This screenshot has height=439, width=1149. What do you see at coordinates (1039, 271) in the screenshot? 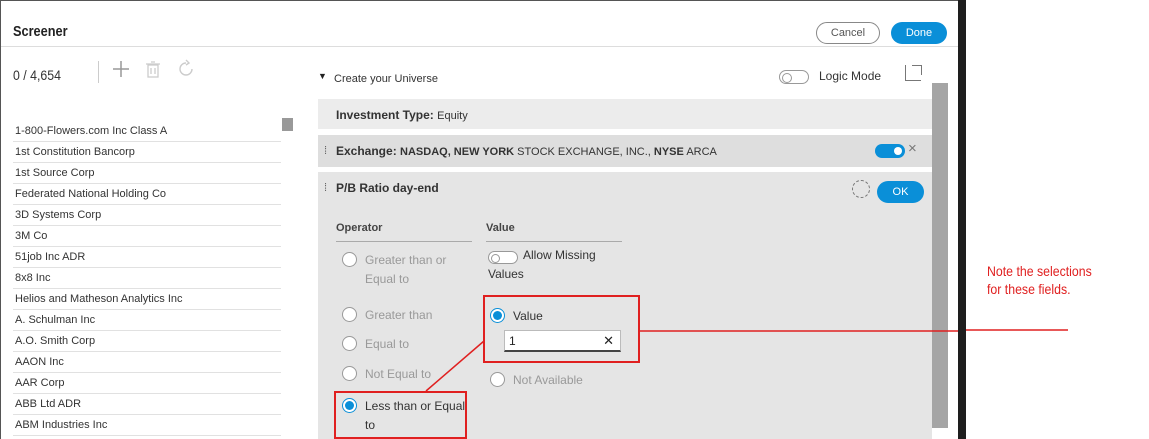
I see `callout-line1: Note the selections` at bounding box center [1039, 271].